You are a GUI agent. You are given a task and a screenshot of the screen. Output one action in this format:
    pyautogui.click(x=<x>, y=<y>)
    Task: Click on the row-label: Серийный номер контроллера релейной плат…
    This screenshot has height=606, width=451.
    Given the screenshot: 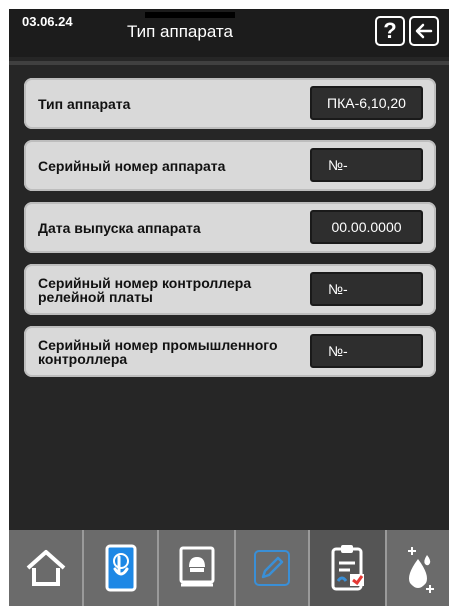 What is the action you would take?
    pyautogui.click(x=145, y=289)
    